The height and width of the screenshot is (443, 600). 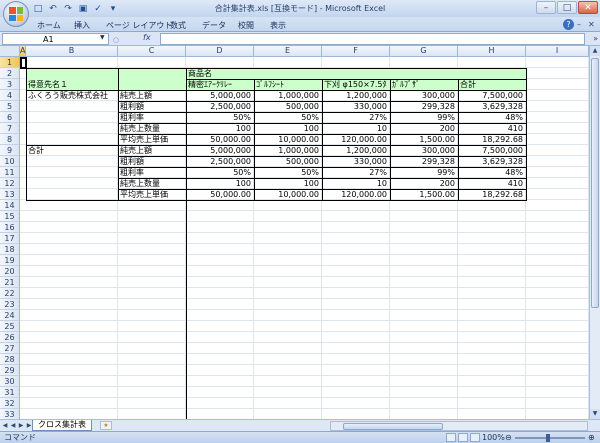 I want to click on row-header-5: 5, so click(x=10, y=106).